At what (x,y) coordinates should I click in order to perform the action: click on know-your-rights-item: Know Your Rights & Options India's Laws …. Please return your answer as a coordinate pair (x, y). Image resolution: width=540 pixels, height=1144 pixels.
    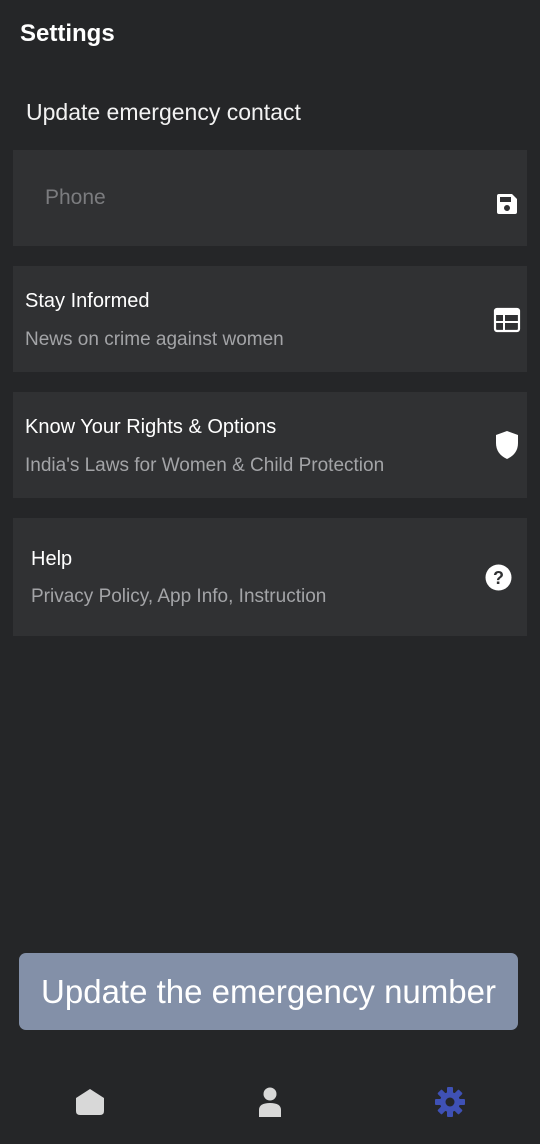
    Looking at the image, I should click on (270, 445).